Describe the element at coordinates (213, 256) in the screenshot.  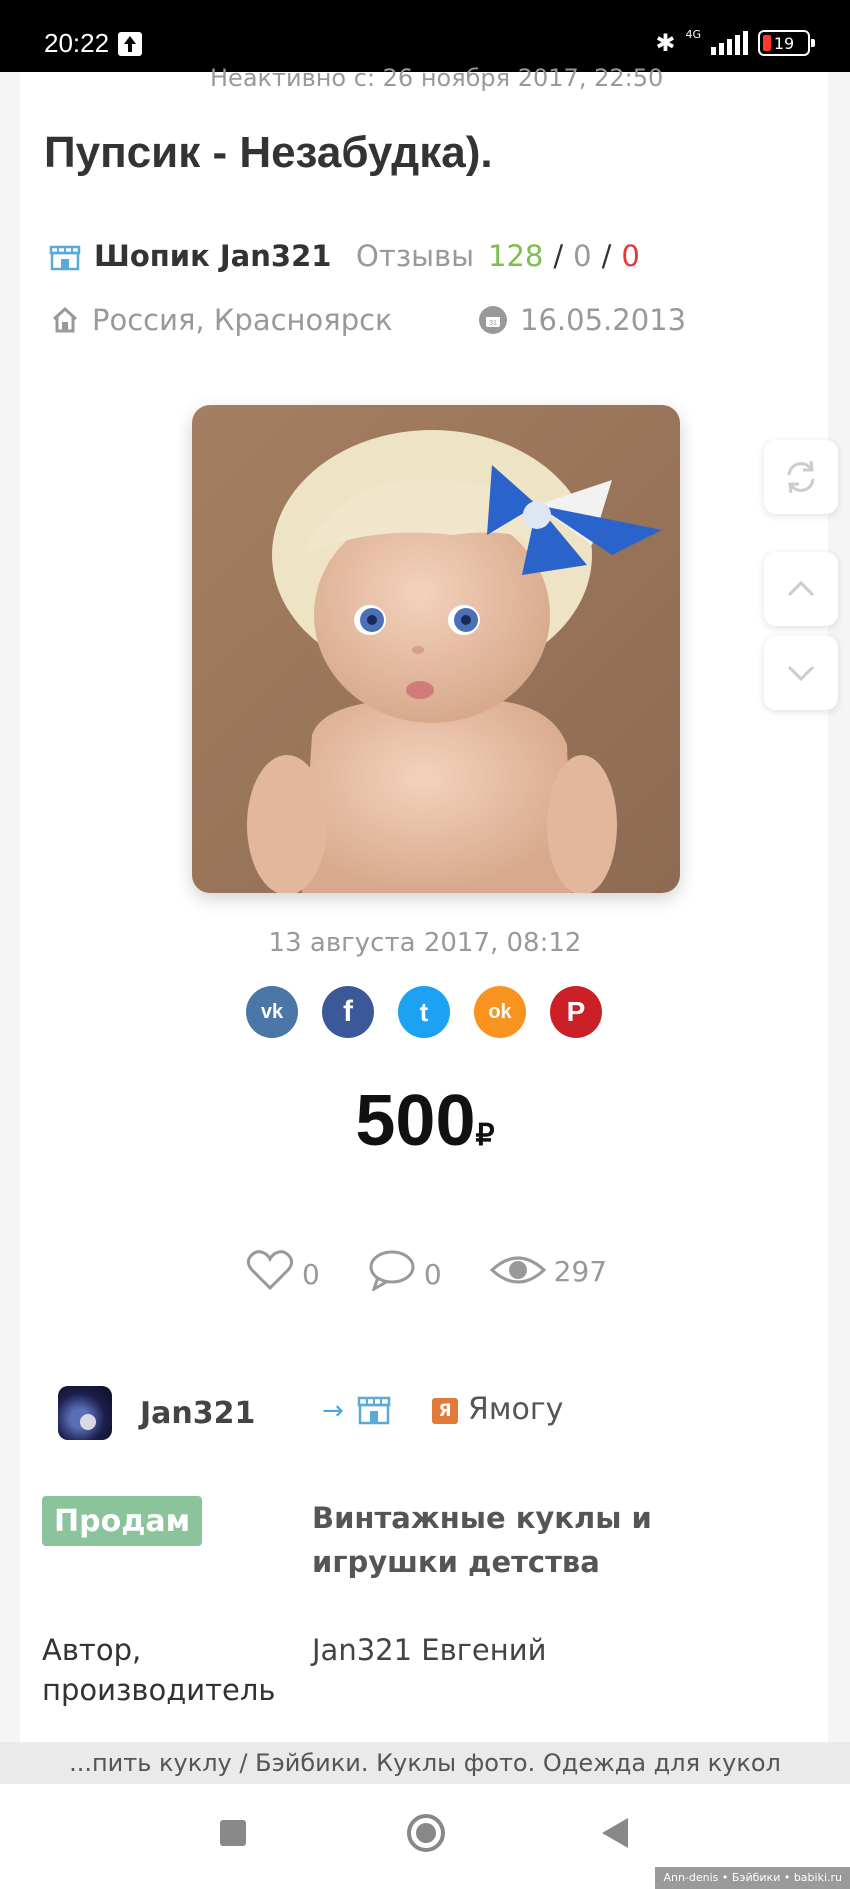
I see `shop-name: Шопик Jan321` at that location.